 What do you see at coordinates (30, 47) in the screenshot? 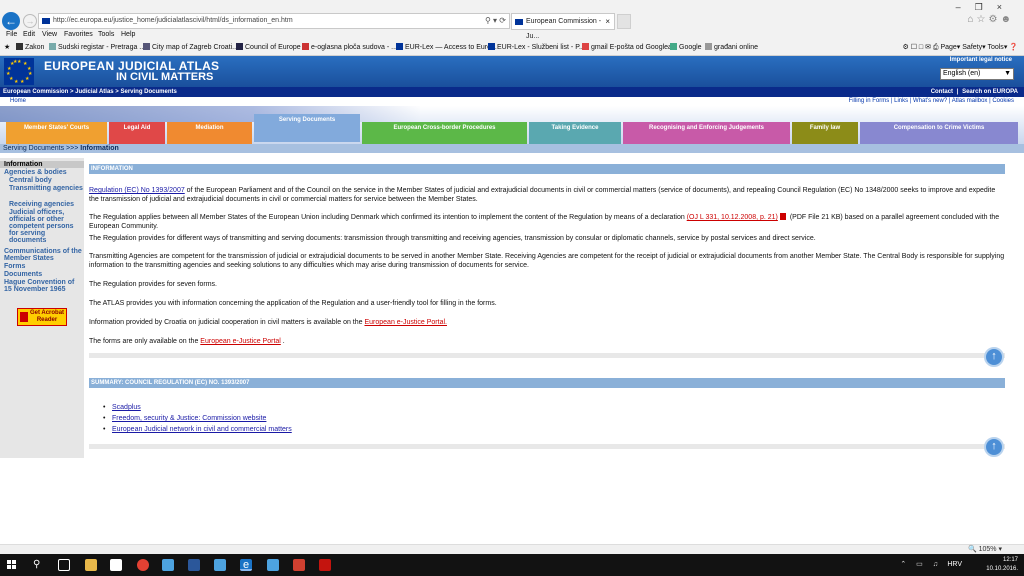
I see `fav-item: Zakon` at bounding box center [30, 47].